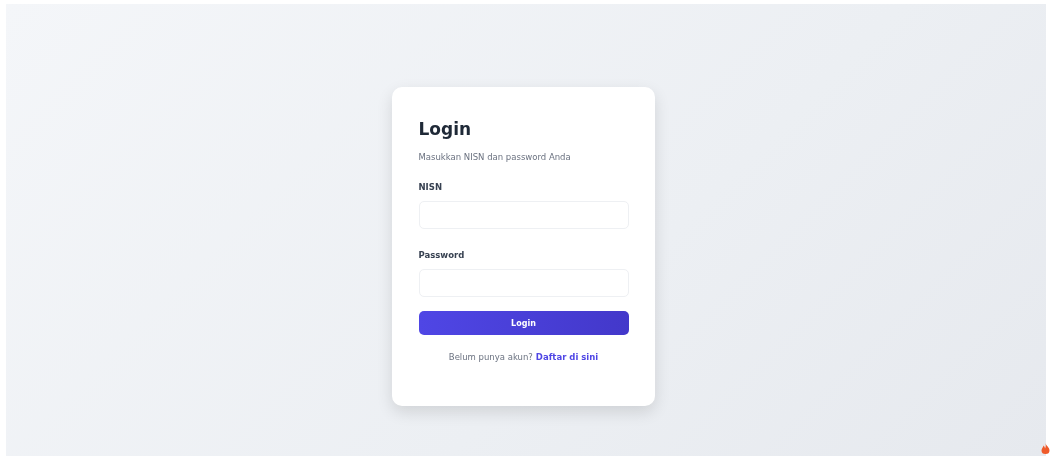 The width and height of the screenshot is (1056, 456). What do you see at coordinates (430, 187) in the screenshot?
I see `field-label: NISN` at bounding box center [430, 187].